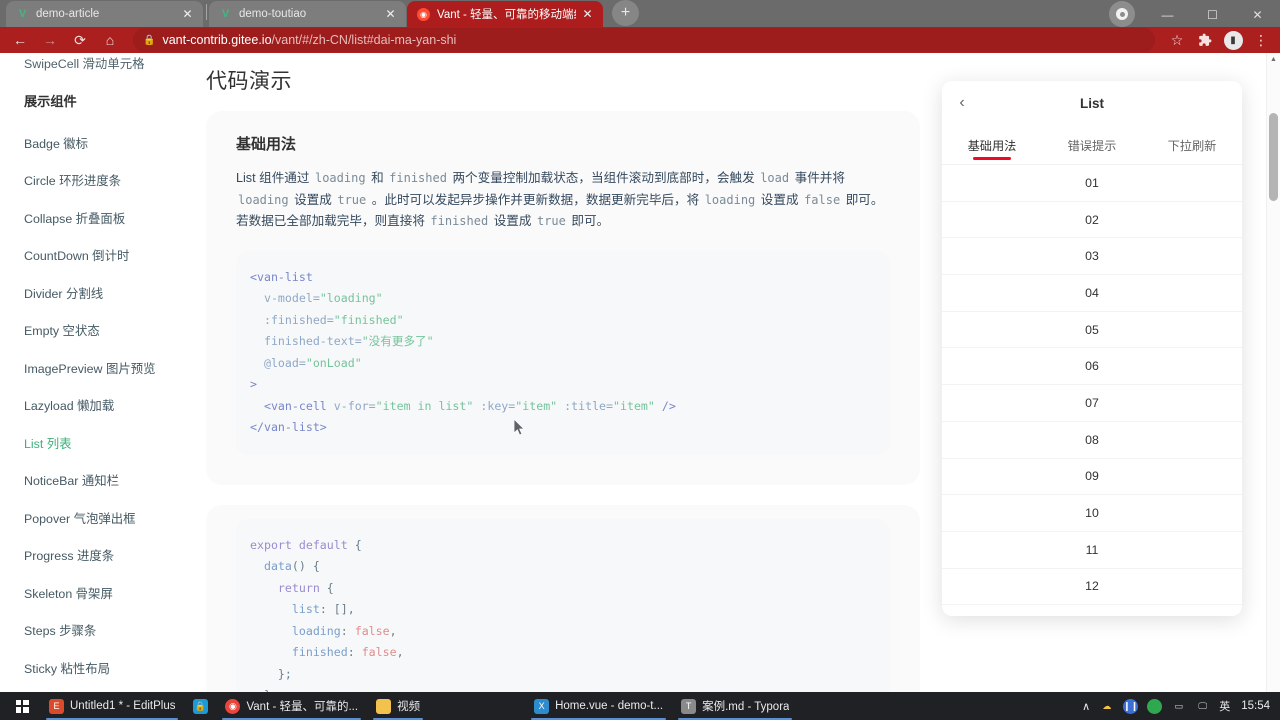 This screenshot has width=1280, height=720. Describe the element at coordinates (333, 362) in the screenshot. I see `code-token: "onLoad"` at that location.